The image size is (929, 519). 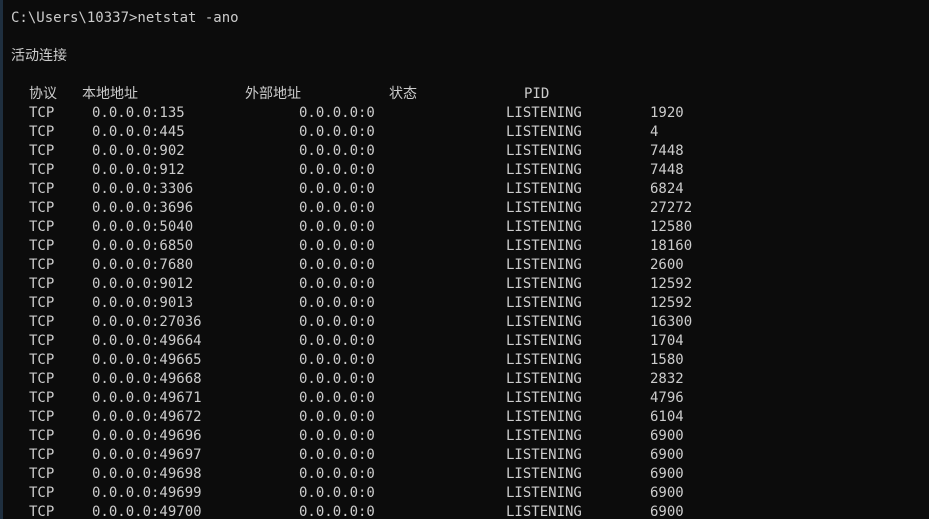 What do you see at coordinates (143, 284) in the screenshot?
I see `local-address-cell: 0.0.0.0:9012` at bounding box center [143, 284].